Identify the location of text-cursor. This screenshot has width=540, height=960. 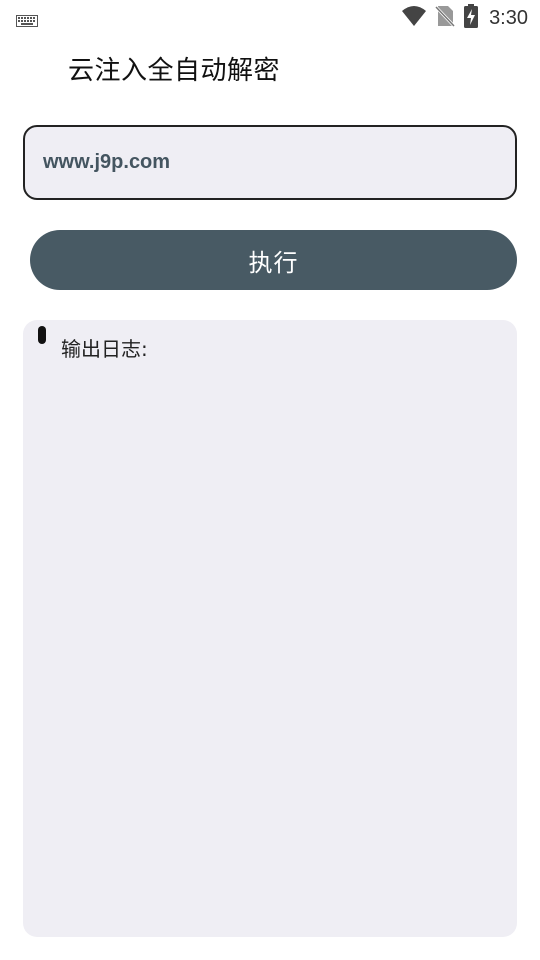
(42, 335).